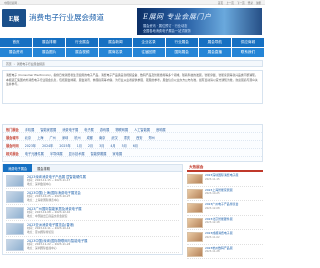  What do you see at coordinates (70, 129) in the screenshot?
I see `tag-link: 消费电子展` at bounding box center [70, 129].